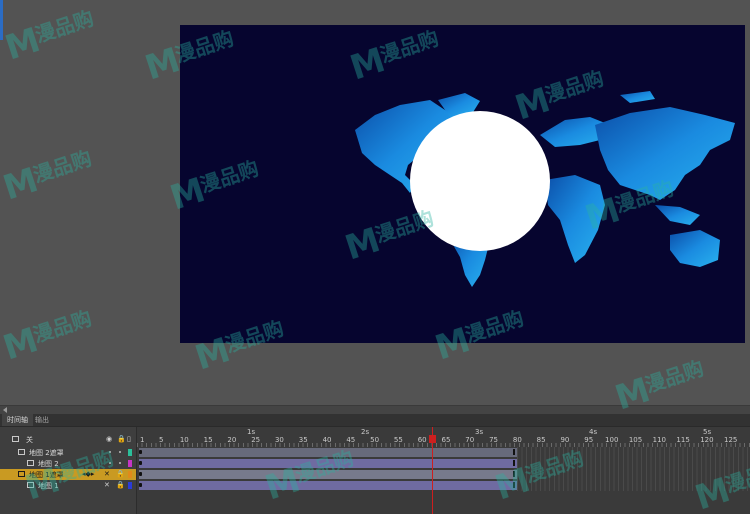 The height and width of the screenshot is (514, 750). What do you see at coordinates (637, 97) in the screenshot?
I see `arctic-islands-shape` at bounding box center [637, 97].